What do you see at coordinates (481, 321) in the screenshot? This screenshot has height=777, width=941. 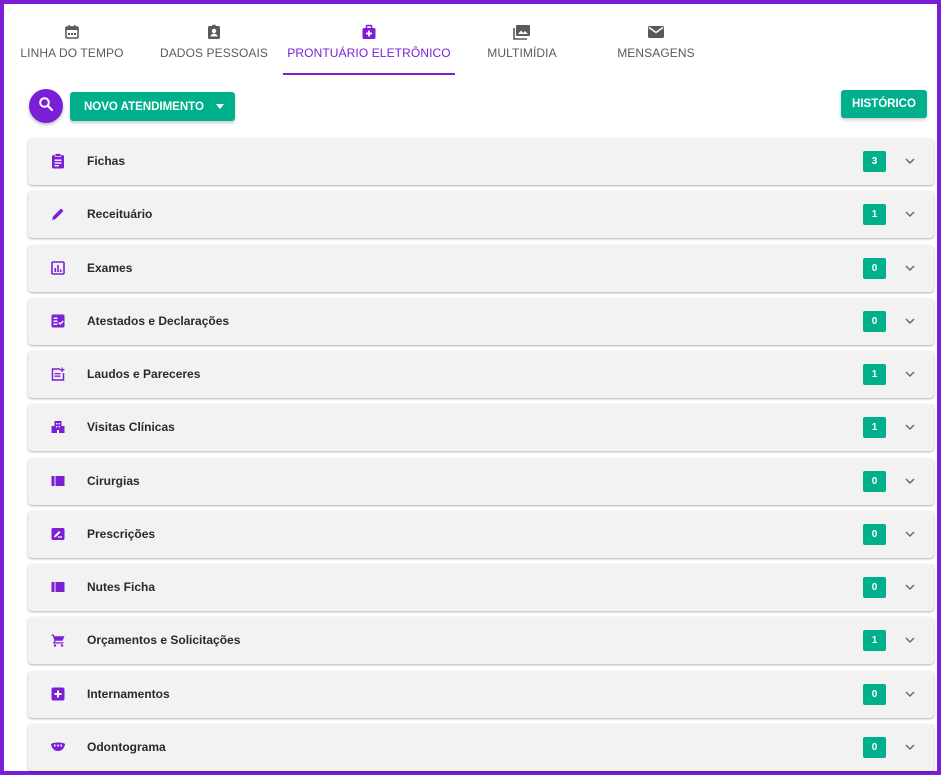 I see `panel-atestados: Atestados e Declarações 0` at bounding box center [481, 321].